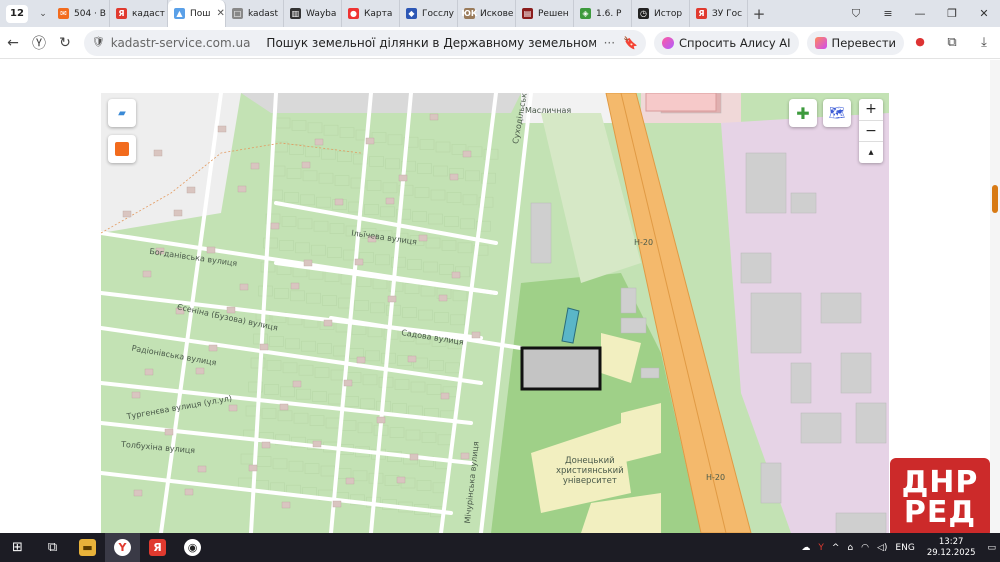 This screenshot has height=562, width=1000. I want to click on tab-label: Искове, so click(497, 13).